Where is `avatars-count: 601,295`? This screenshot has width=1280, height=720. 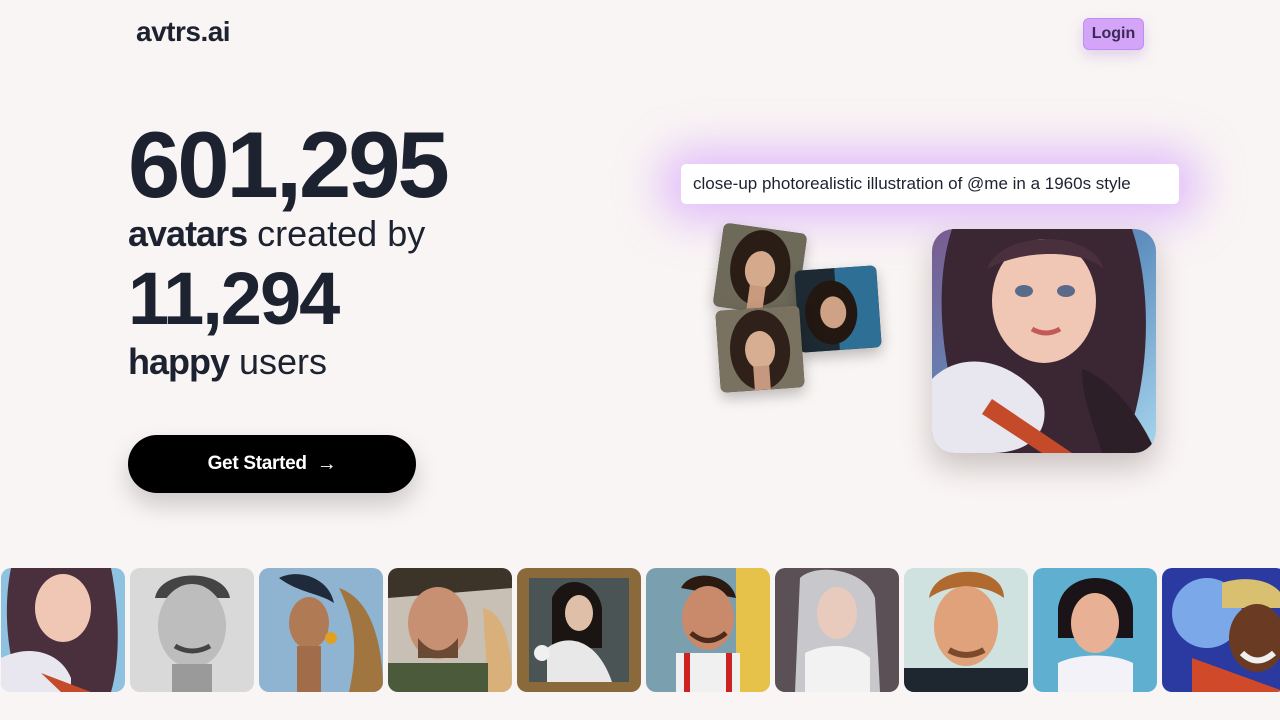
avatars-count: 601,295 is located at coordinates (289, 164).